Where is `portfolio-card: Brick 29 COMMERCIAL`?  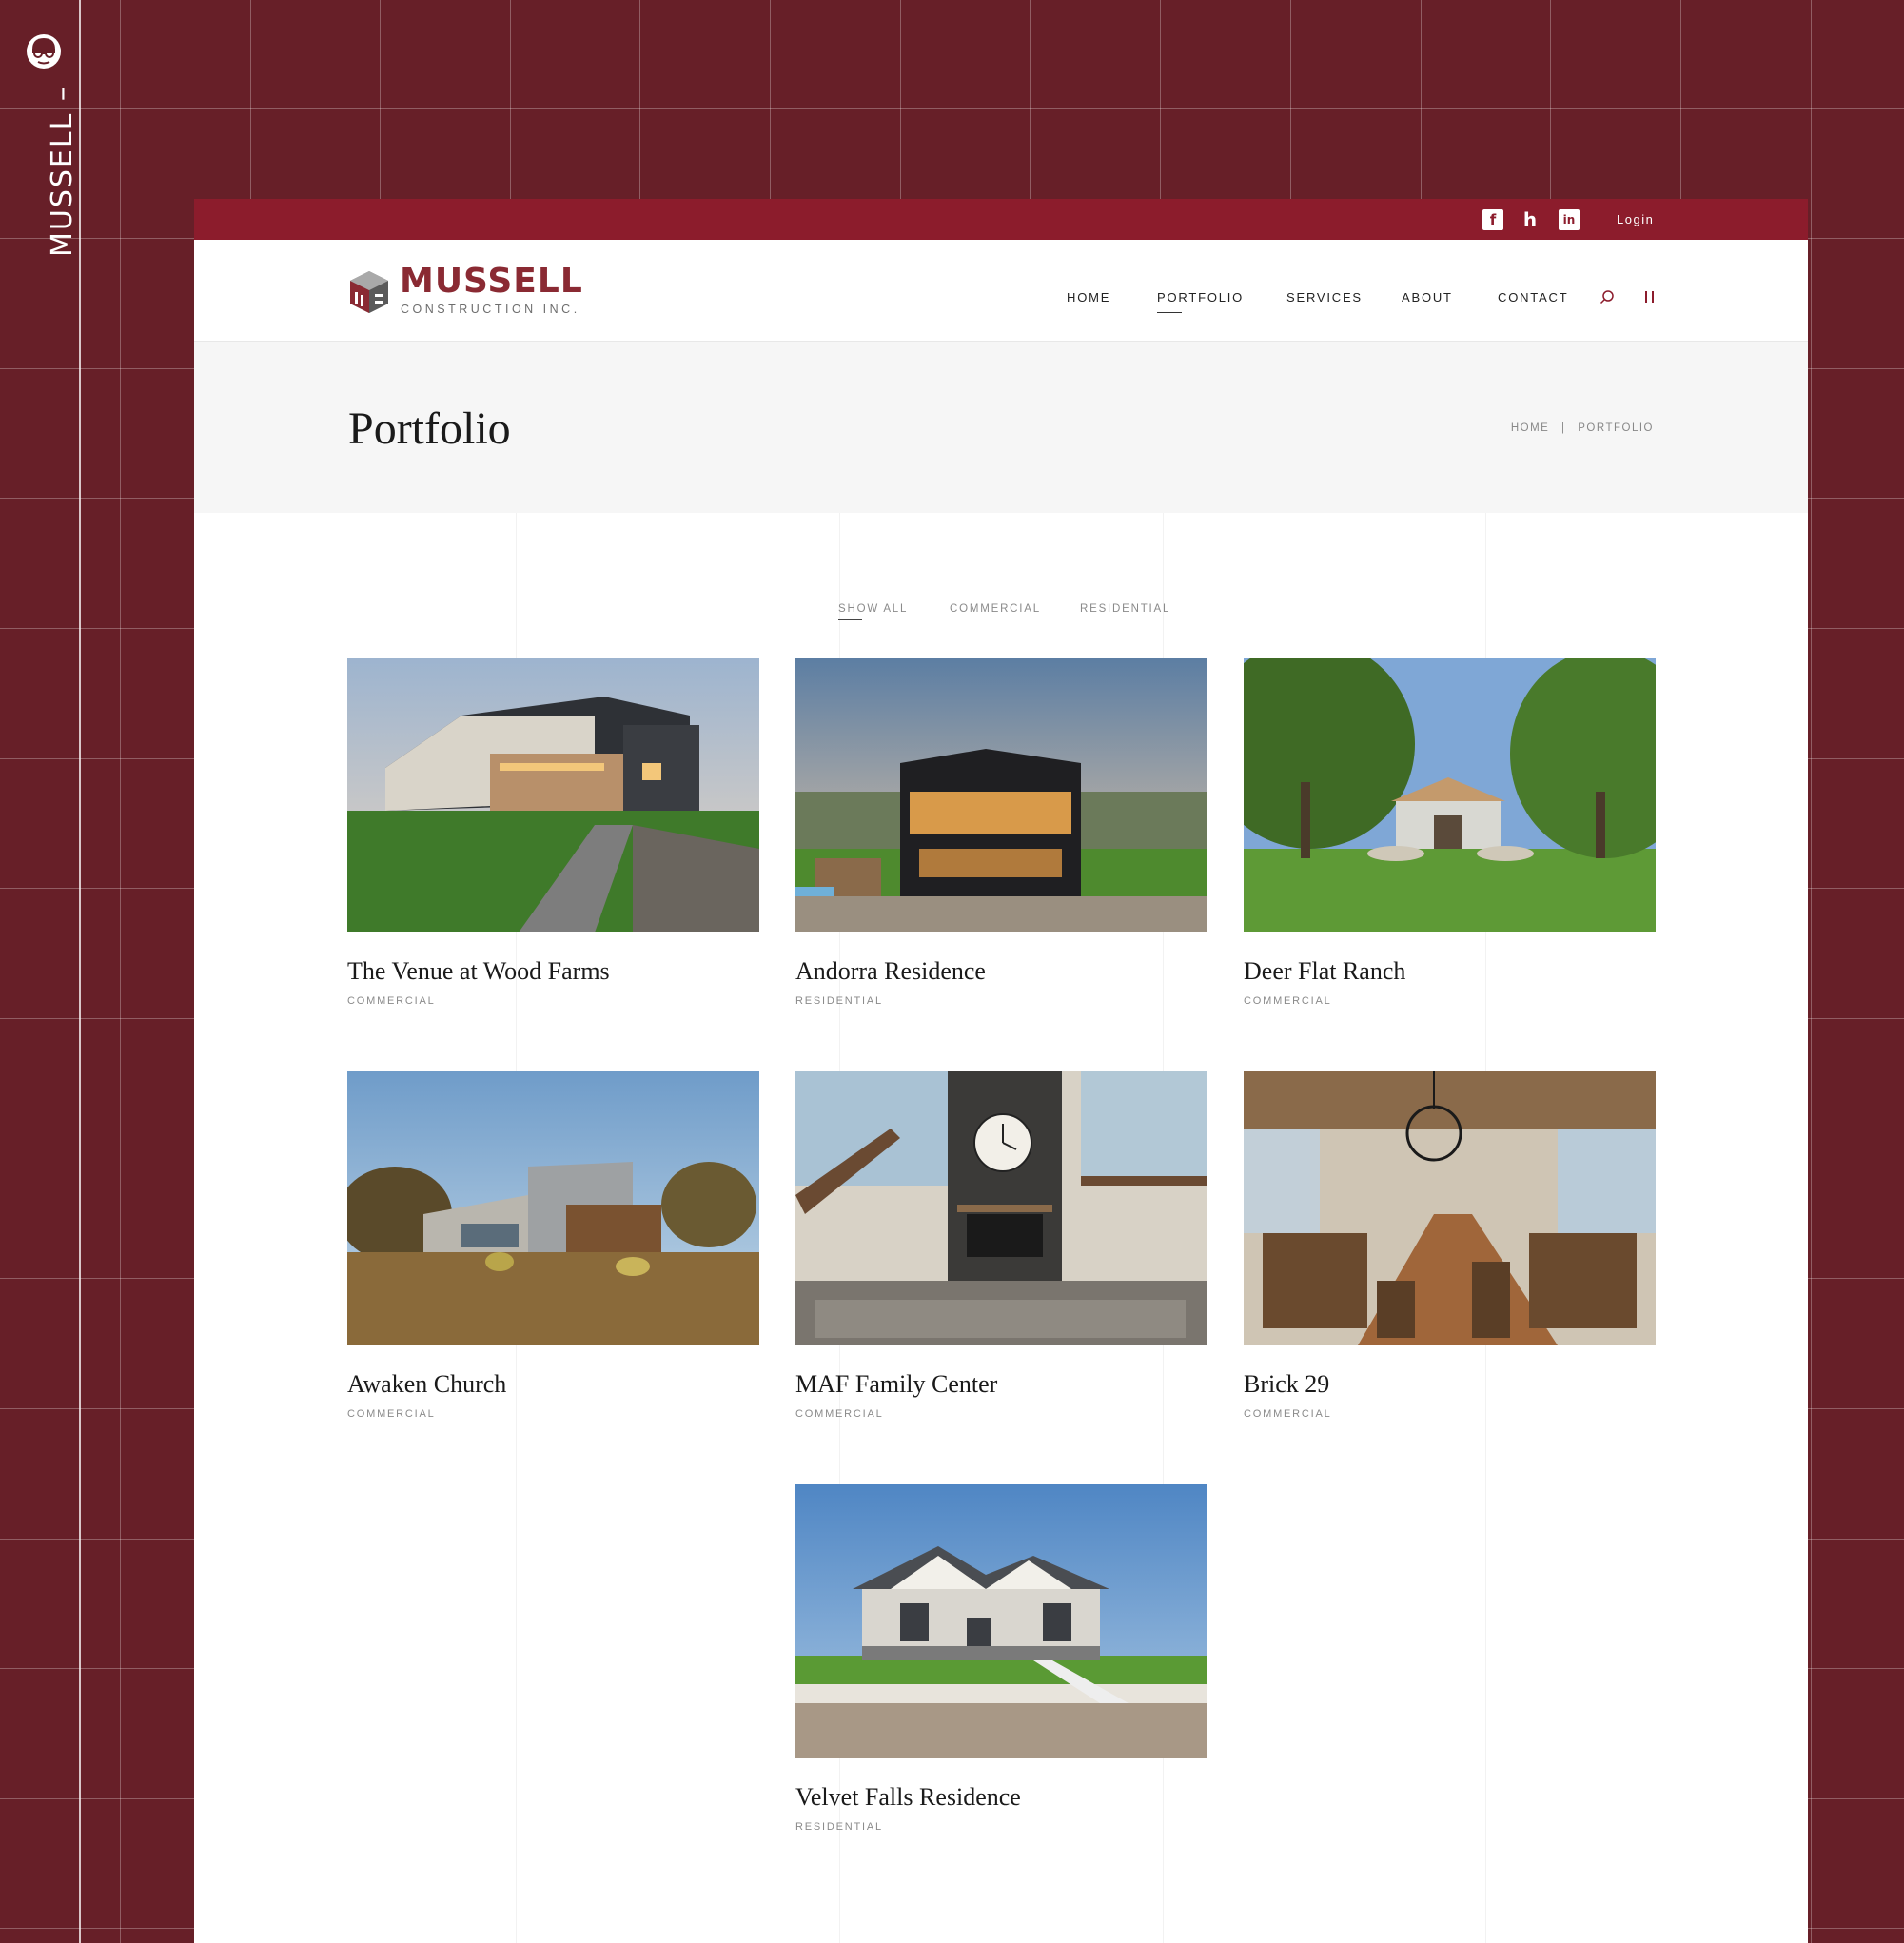 portfolio-card: Brick 29 COMMERCIAL is located at coordinates (1450, 1245).